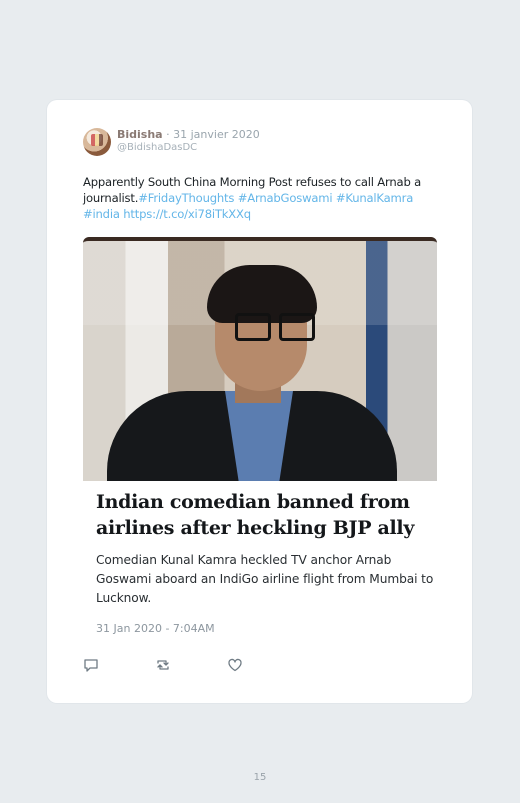  What do you see at coordinates (155, 628) in the screenshot?
I see `article-date: 31 Jan 2020 - 7:04AM` at bounding box center [155, 628].